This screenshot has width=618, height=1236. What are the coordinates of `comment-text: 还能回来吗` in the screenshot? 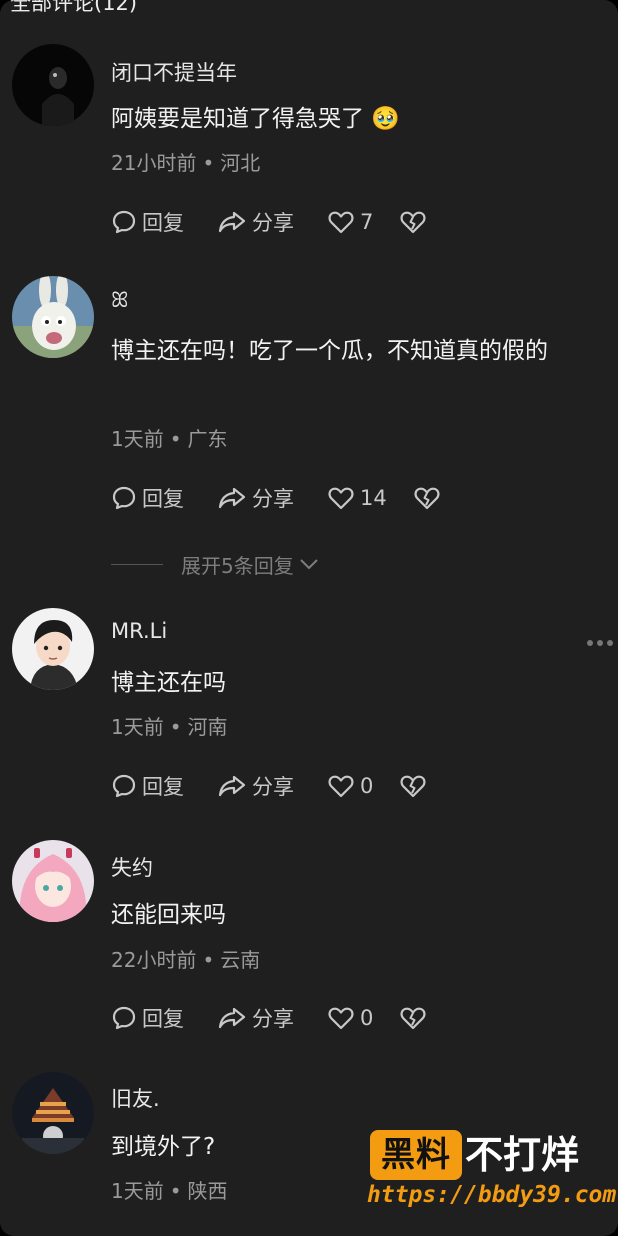 It's located at (168, 915).